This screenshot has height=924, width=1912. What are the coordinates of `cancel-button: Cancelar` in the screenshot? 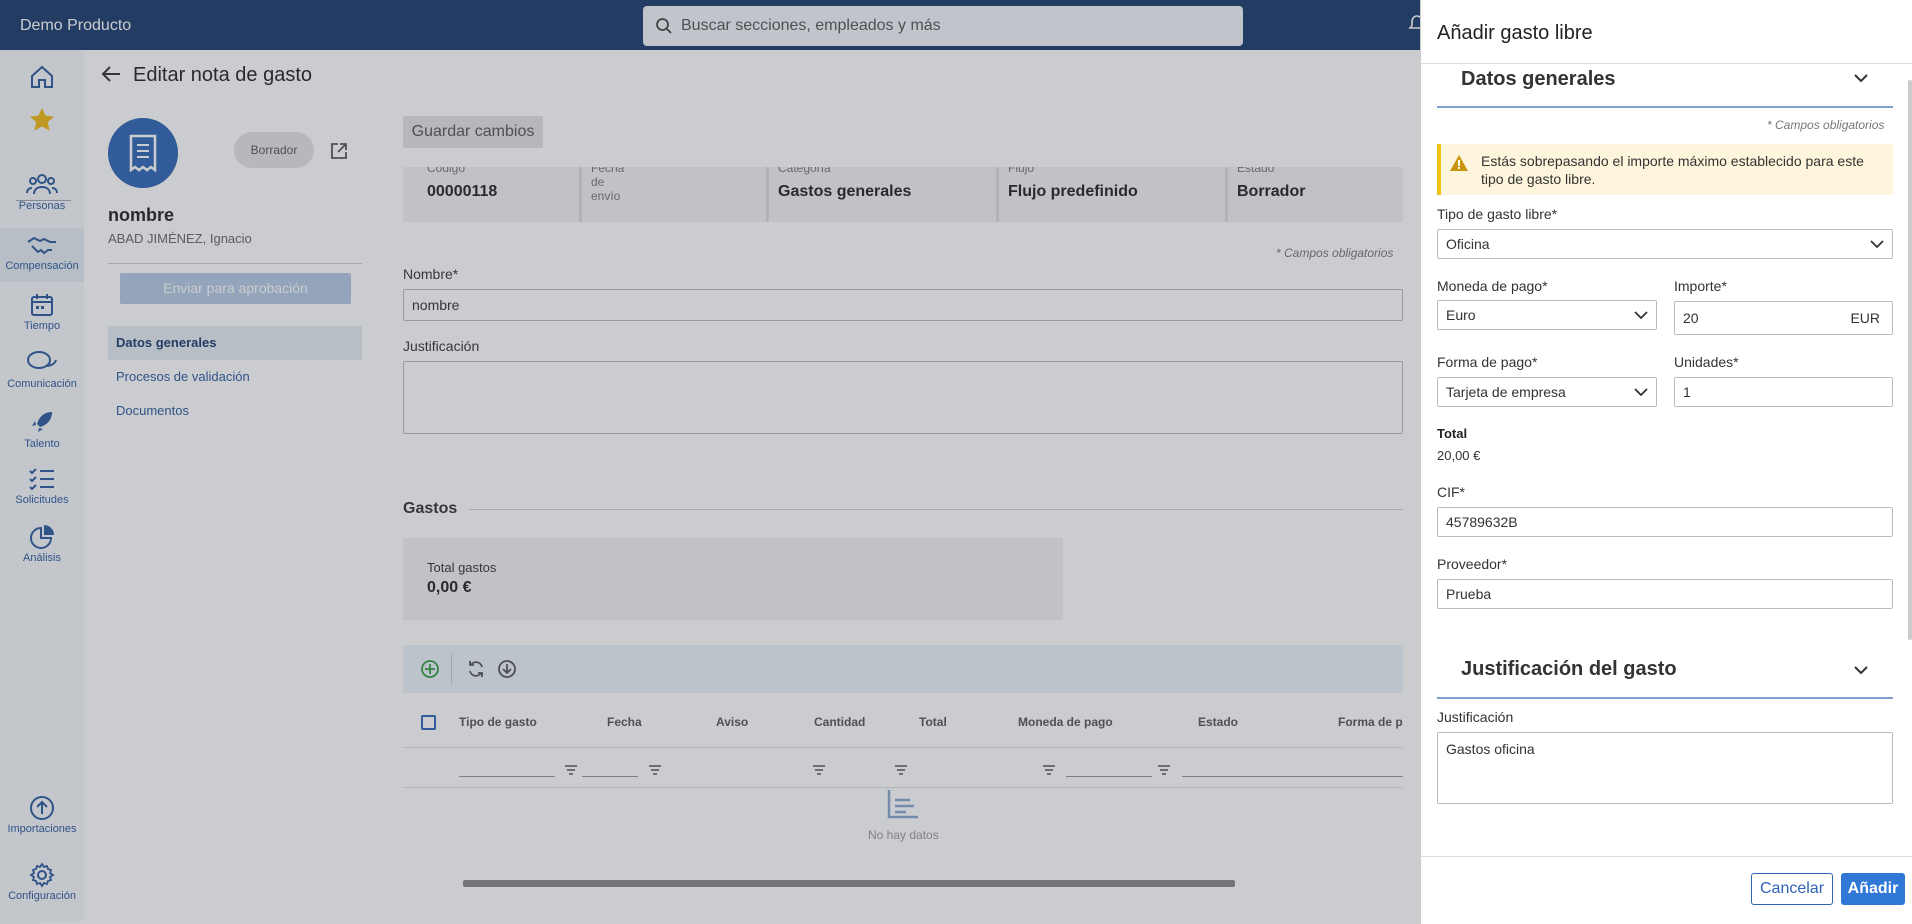 It's located at (1792, 889).